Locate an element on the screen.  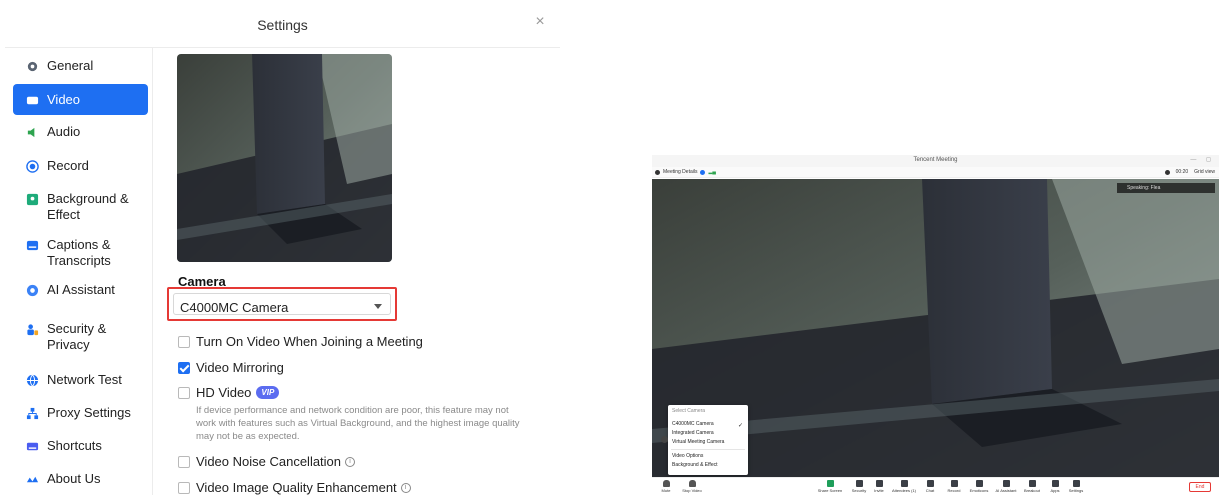
meeting-title: Tencent Meeting is located at coordinates (935, 160).